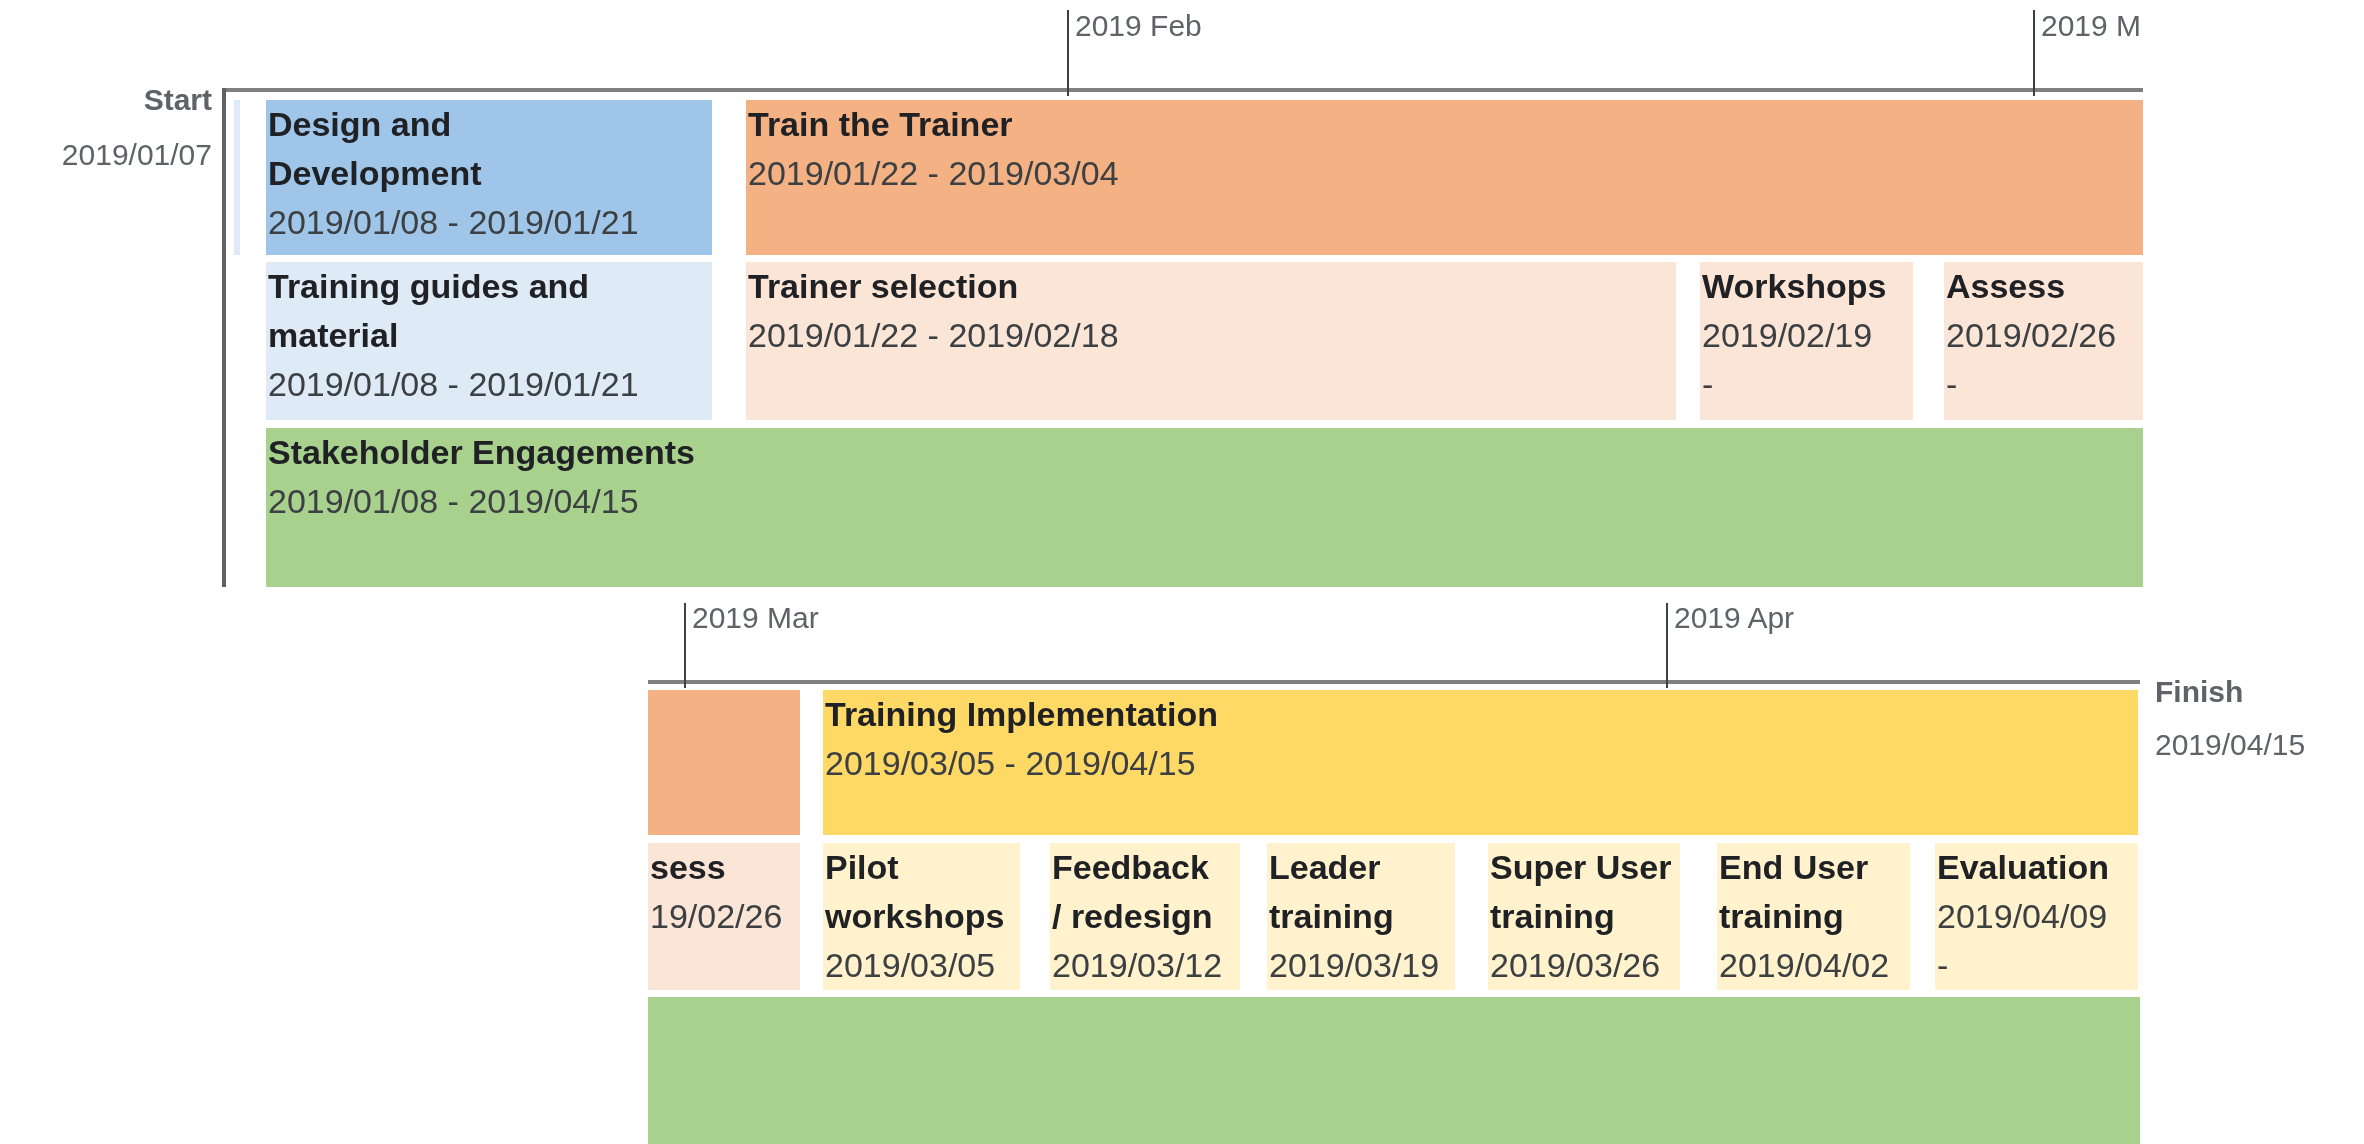 The height and width of the screenshot is (1144, 2364). Describe the element at coordinates (915, 892) in the screenshot. I see `task-title: Pilot workshops` at that location.